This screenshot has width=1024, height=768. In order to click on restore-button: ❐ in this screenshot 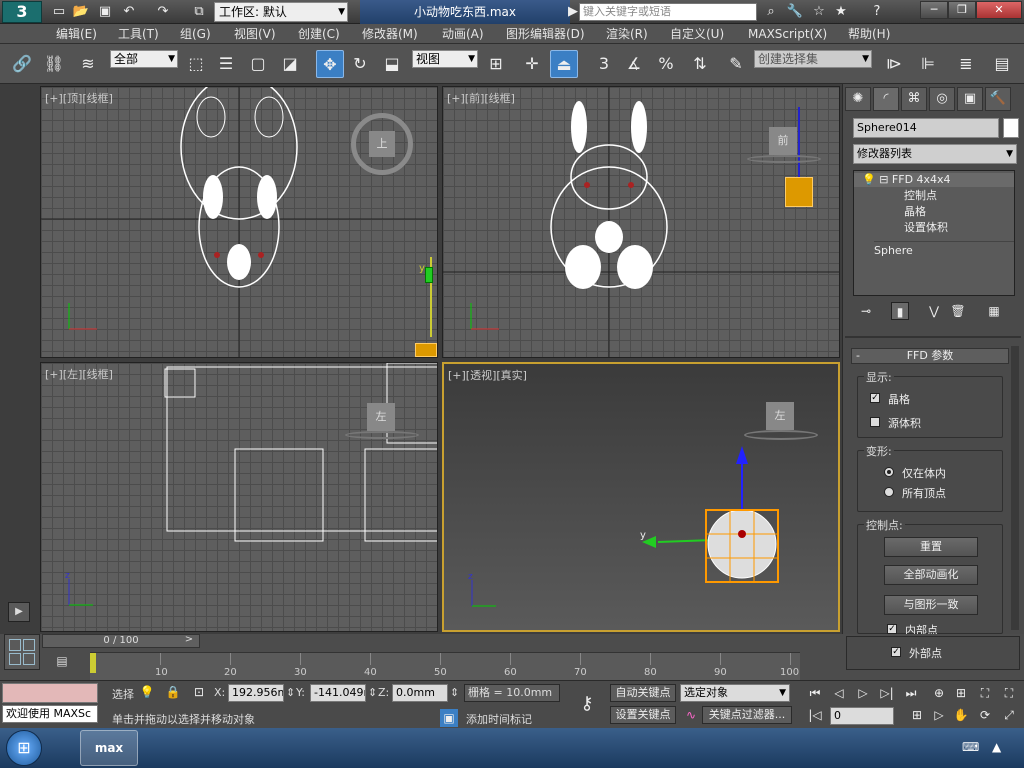, I will do `click(962, 10)`.